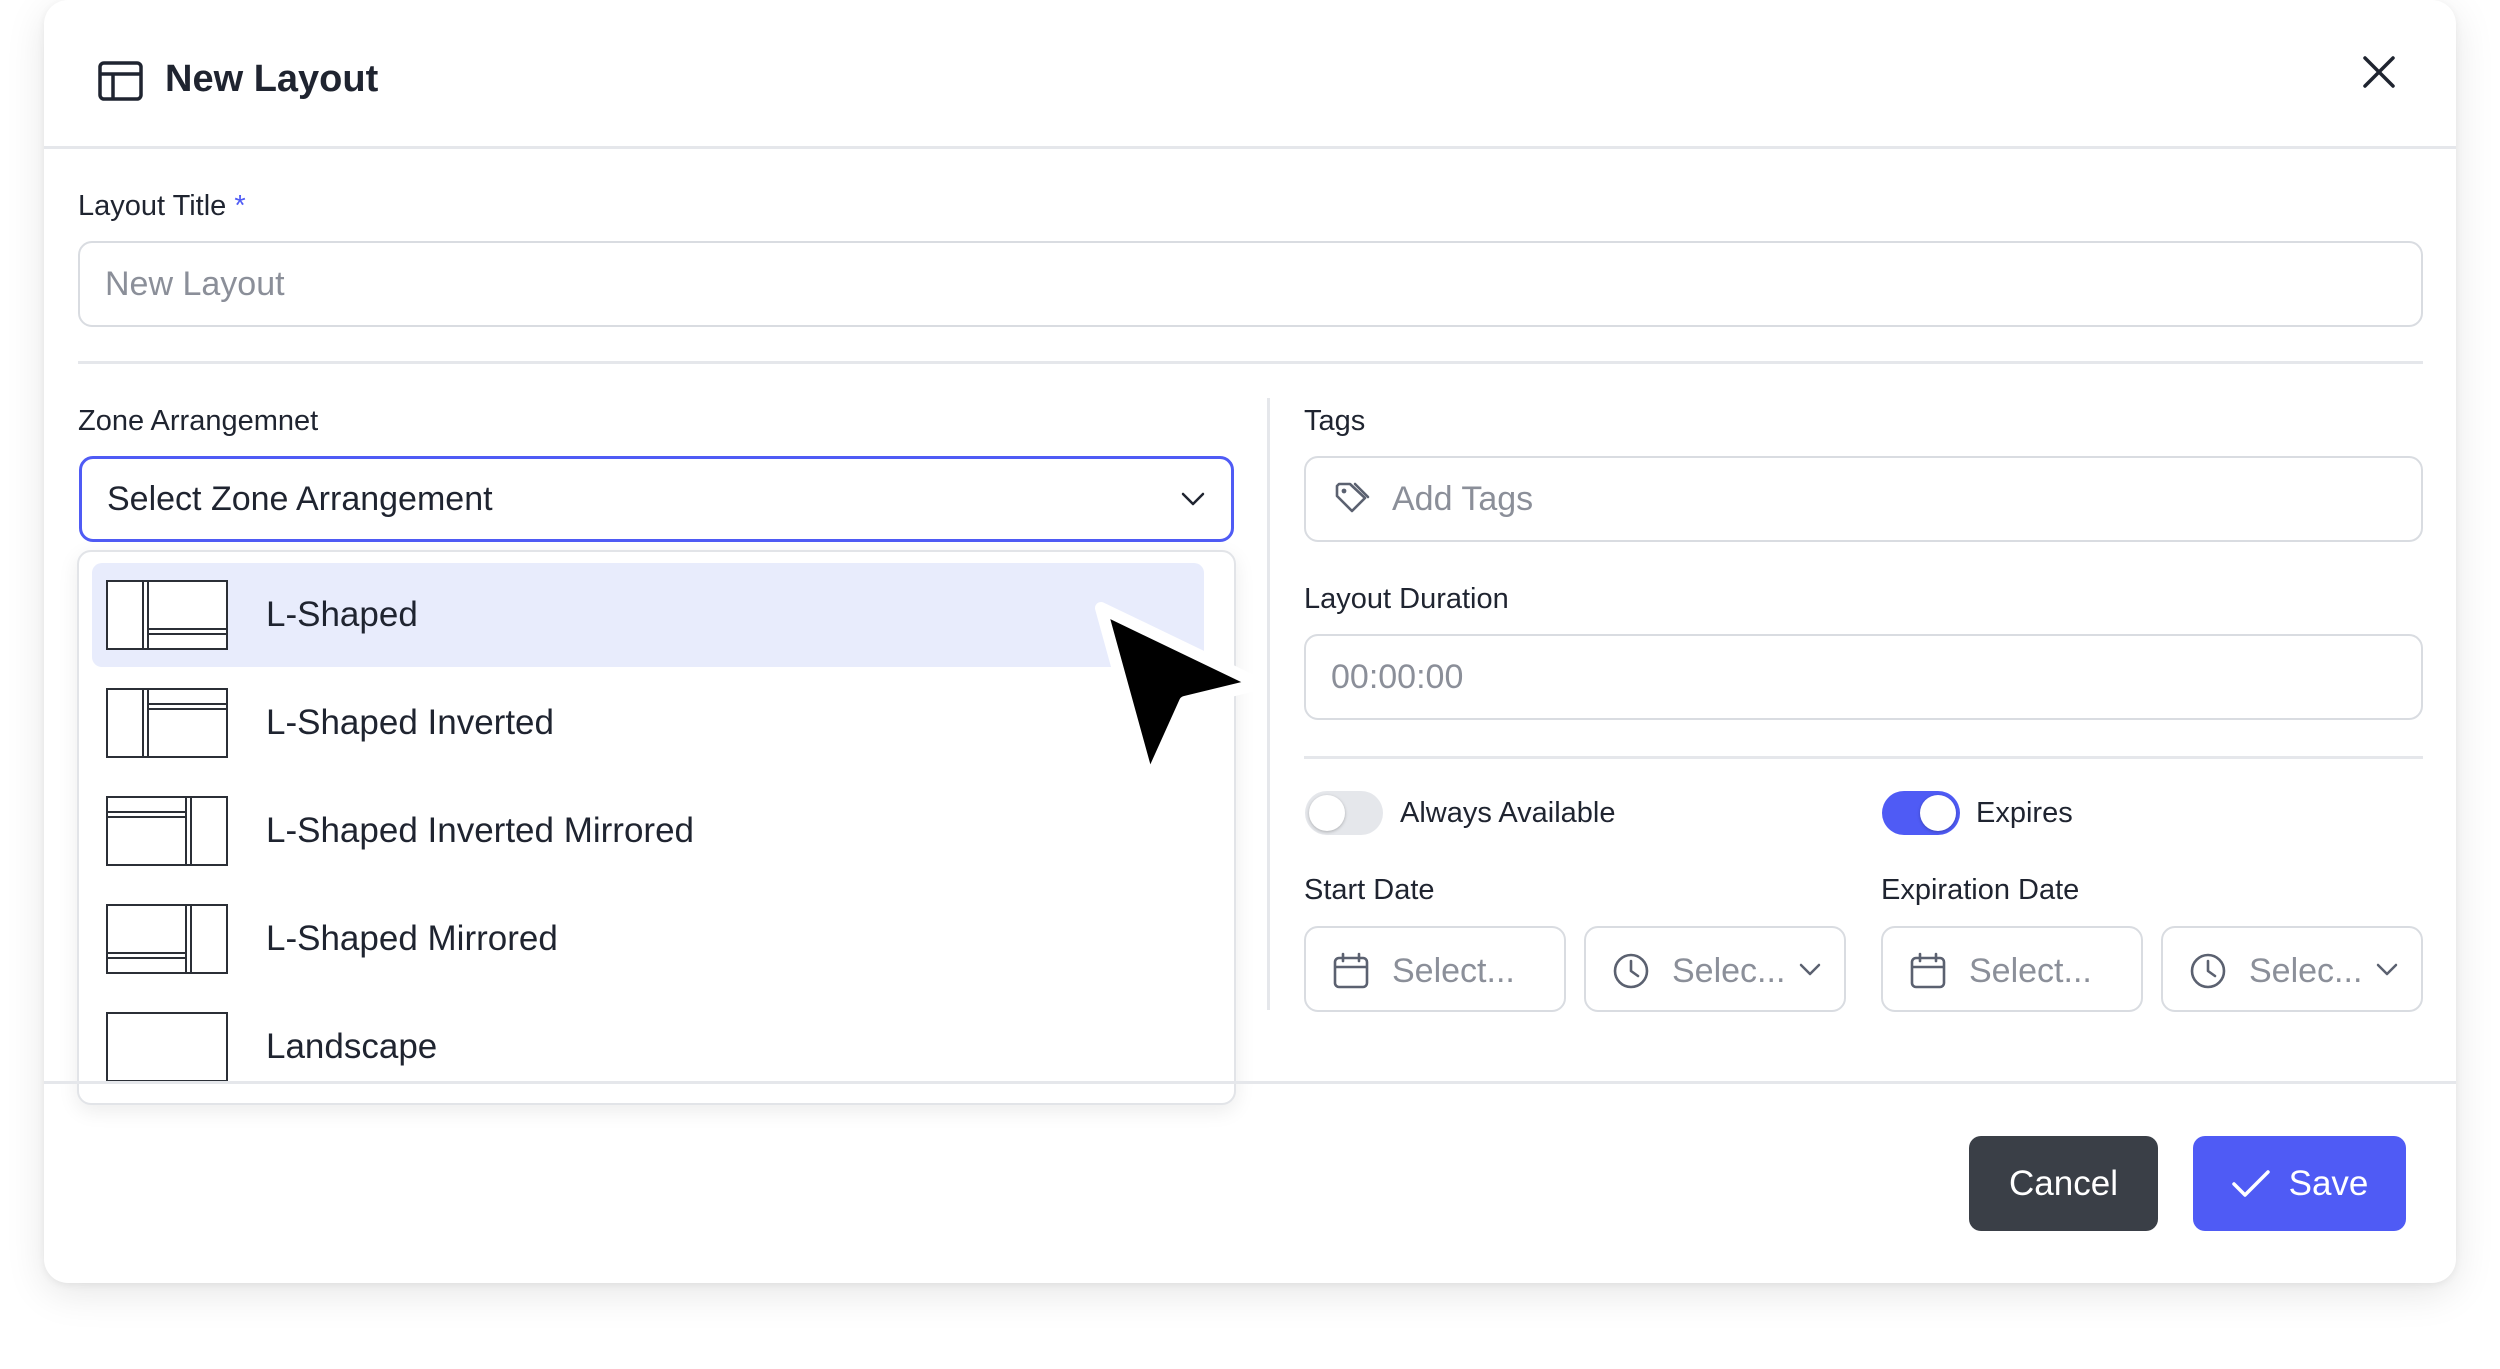 The height and width of the screenshot is (1369, 2500). I want to click on column-separator, so click(1268, 704).